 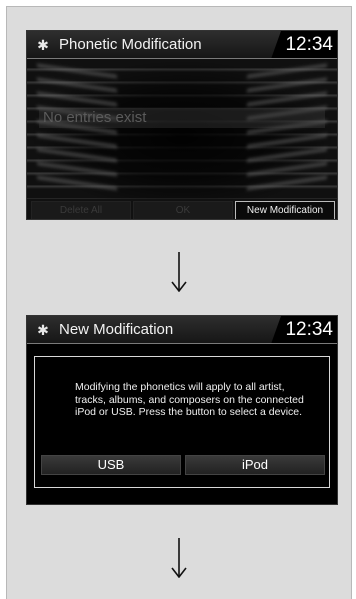 I want to click on screen-title: Phonetic Modification, so click(x=130, y=44).